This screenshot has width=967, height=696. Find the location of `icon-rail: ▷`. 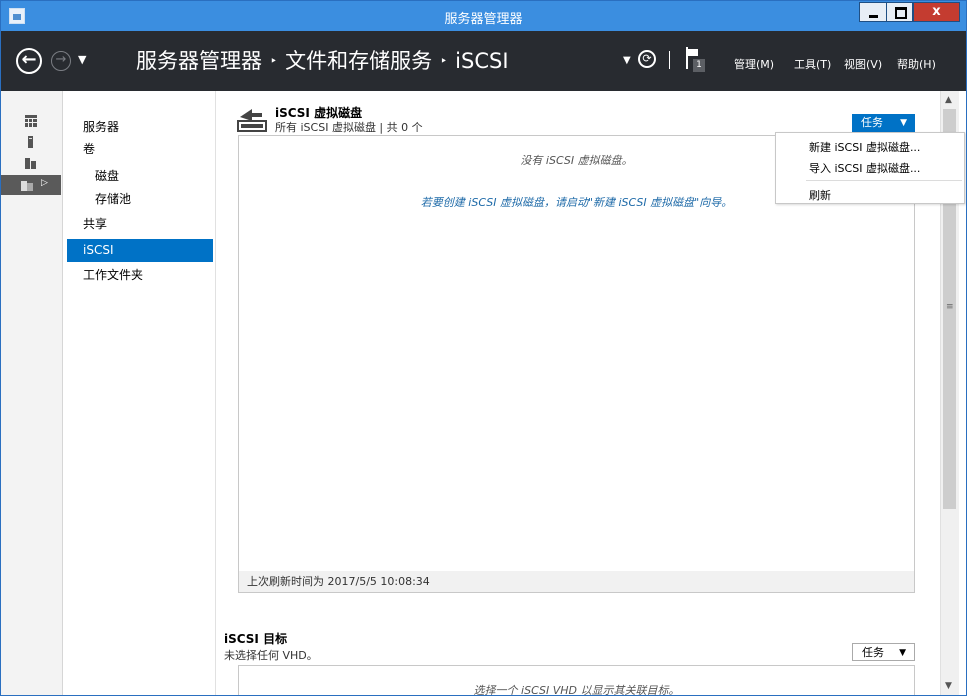

icon-rail: ▷ is located at coordinates (32, 393).